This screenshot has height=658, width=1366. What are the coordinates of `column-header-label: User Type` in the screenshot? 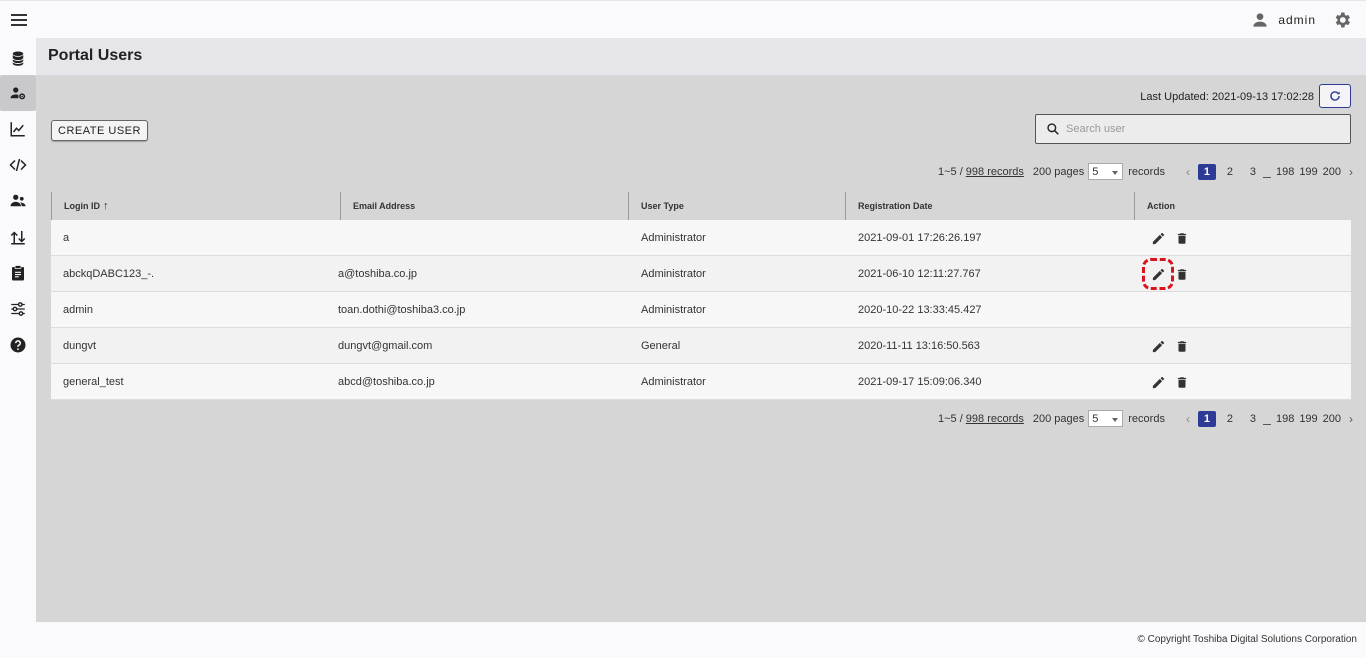 It's located at (662, 206).